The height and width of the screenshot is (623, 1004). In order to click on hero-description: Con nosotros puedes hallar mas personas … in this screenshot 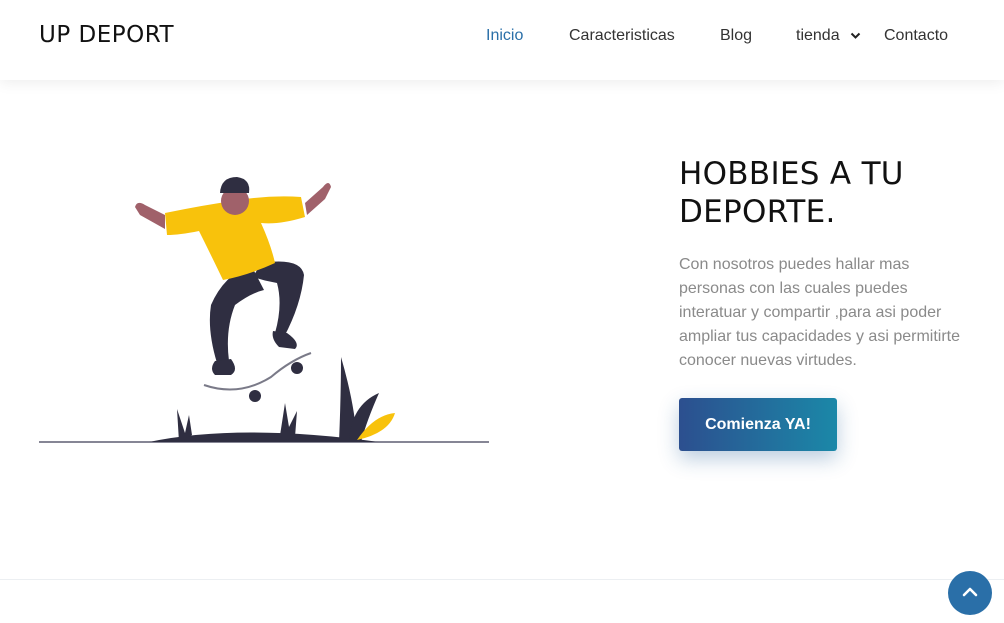, I will do `click(820, 312)`.